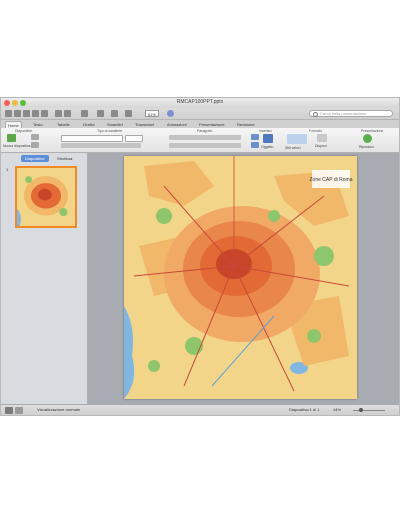  I want to click on tab-grafici: Grafici, so click(89, 124).